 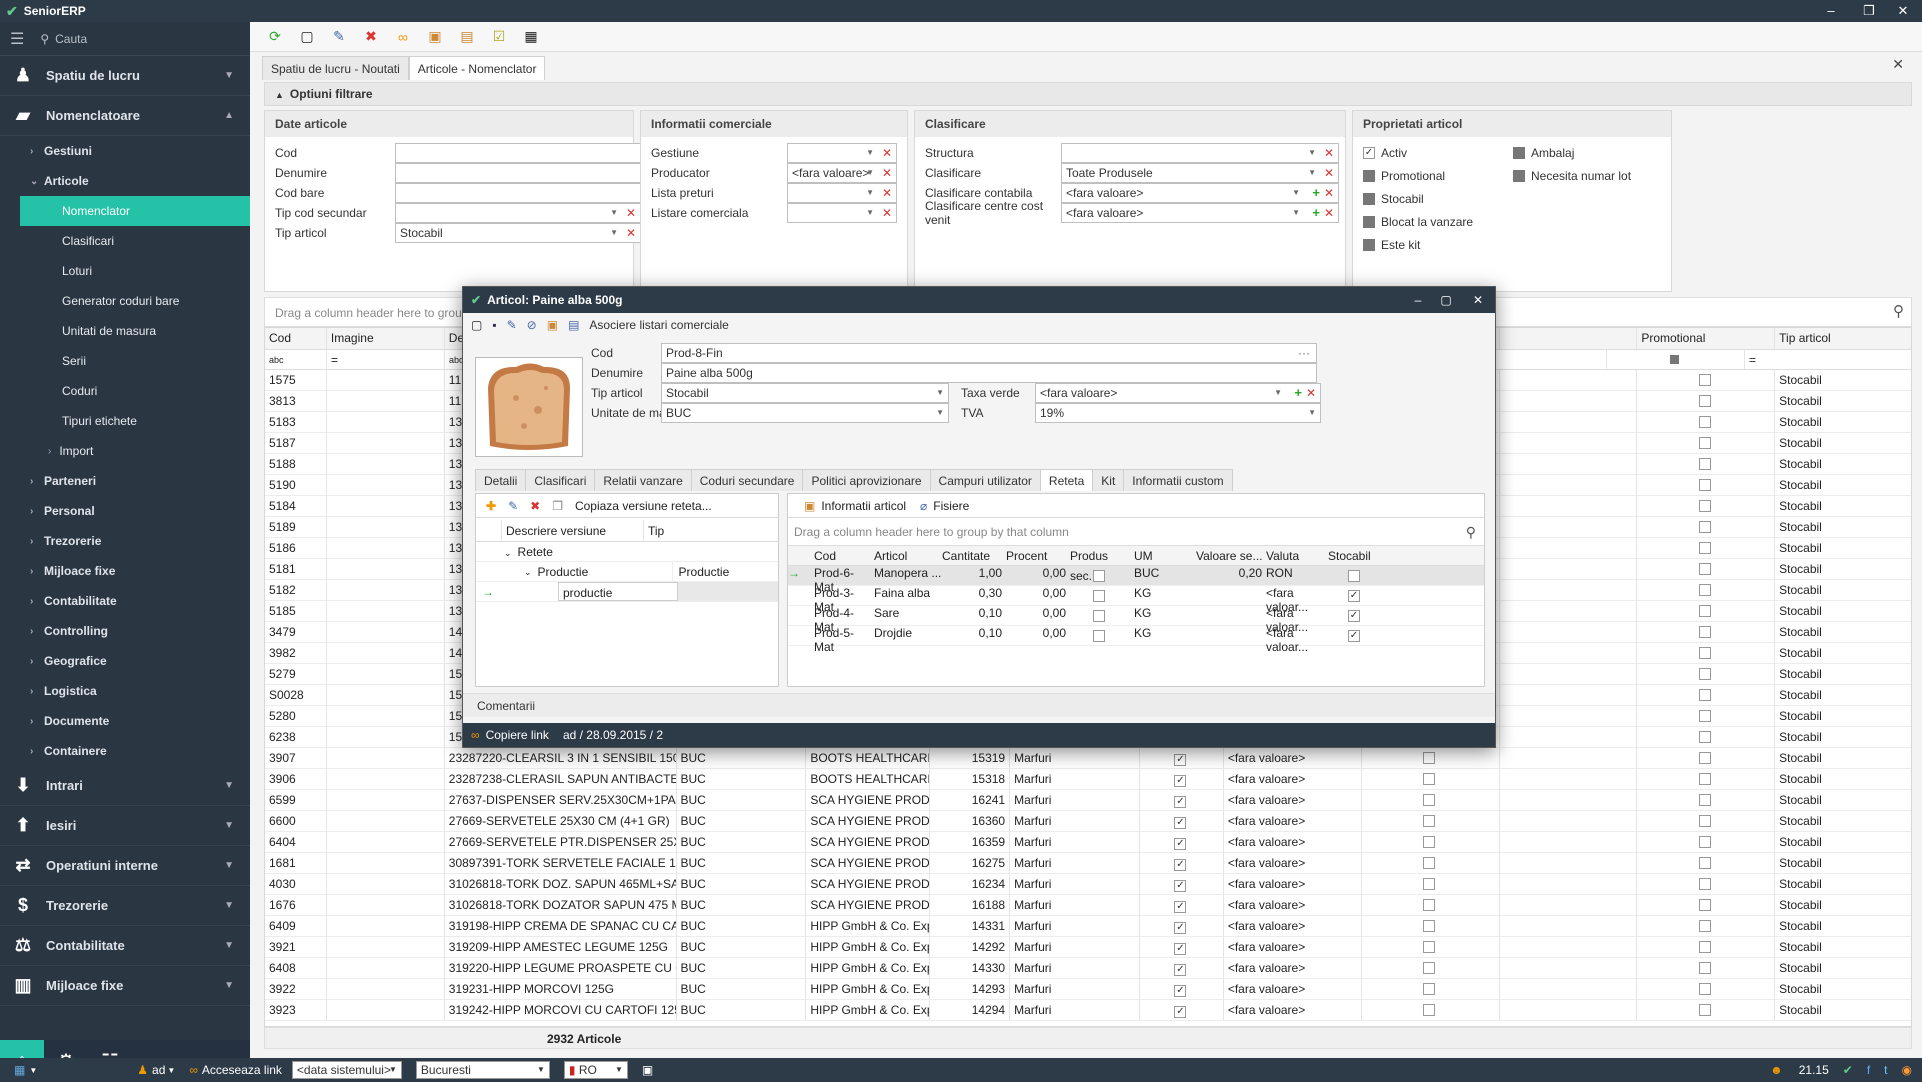 What do you see at coordinates (1706, 338) in the screenshot?
I see `column-header-promotional: Promotional` at bounding box center [1706, 338].